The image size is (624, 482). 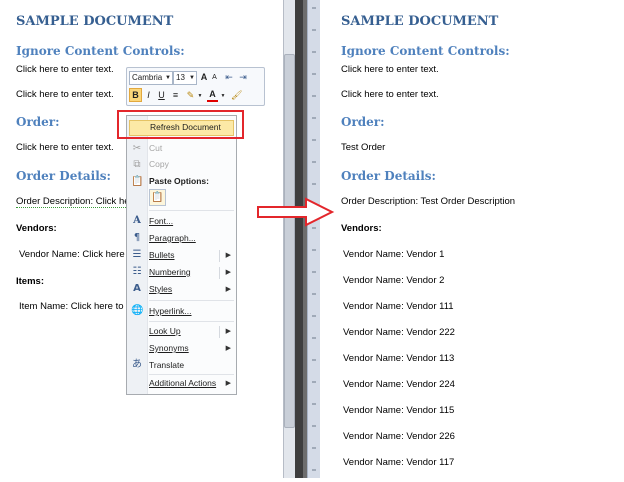 I want to click on left-content-control-1: Click here to enter text., so click(x=65, y=69).